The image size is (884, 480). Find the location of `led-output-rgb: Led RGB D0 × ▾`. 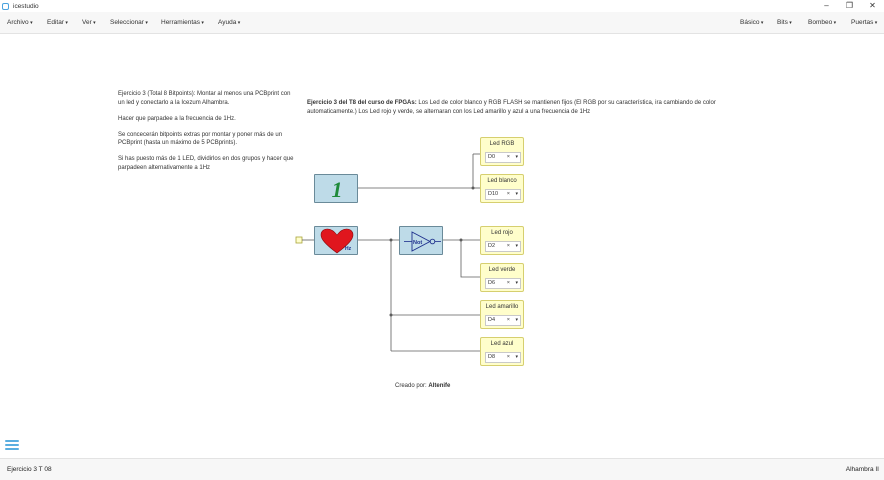

led-output-rgb: Led RGB D0 × ▾ is located at coordinates (502, 151).